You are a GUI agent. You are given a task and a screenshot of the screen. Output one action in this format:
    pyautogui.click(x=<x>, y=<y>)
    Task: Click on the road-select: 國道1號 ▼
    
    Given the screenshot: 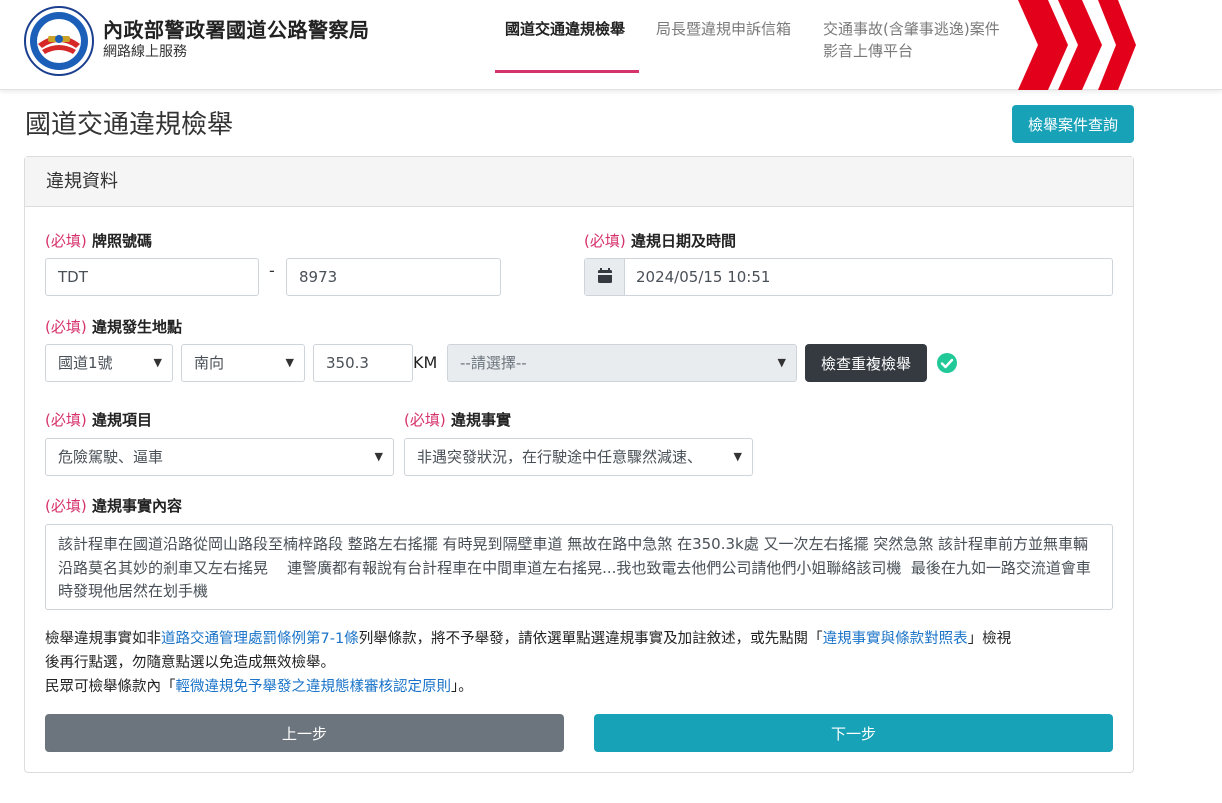 What is the action you would take?
    pyautogui.click(x=109, y=363)
    